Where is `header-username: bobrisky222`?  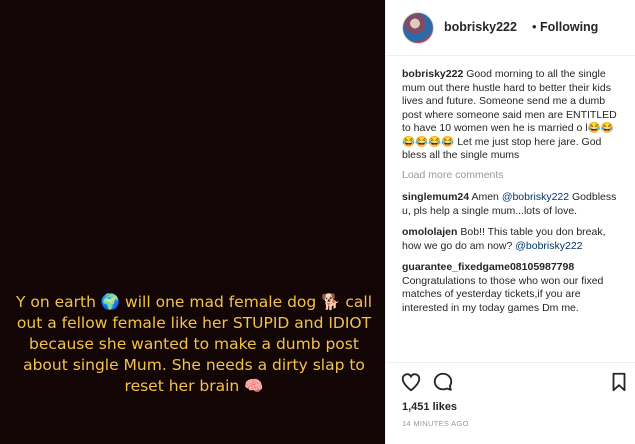
header-username: bobrisky222 is located at coordinates (480, 27).